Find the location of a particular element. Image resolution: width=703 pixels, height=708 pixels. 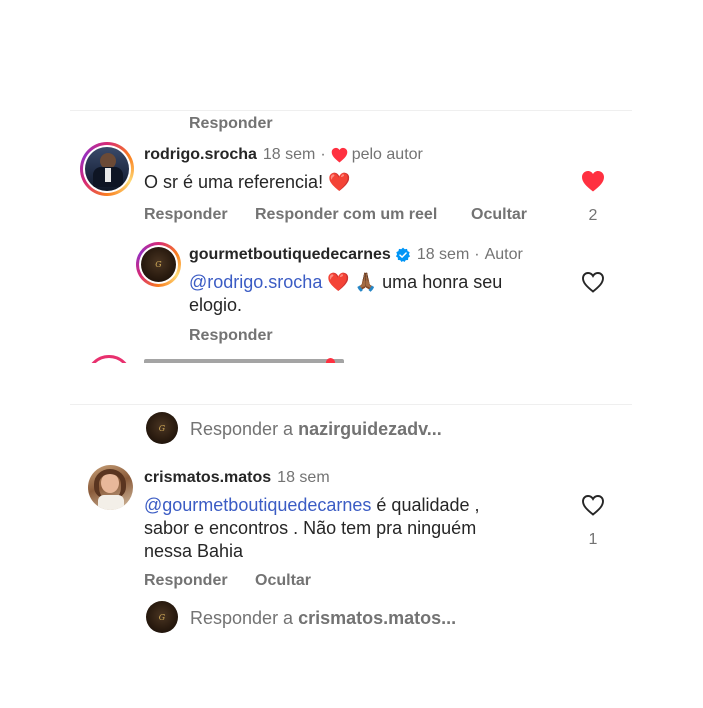

brand-logo: G is located at coordinates (158, 264).